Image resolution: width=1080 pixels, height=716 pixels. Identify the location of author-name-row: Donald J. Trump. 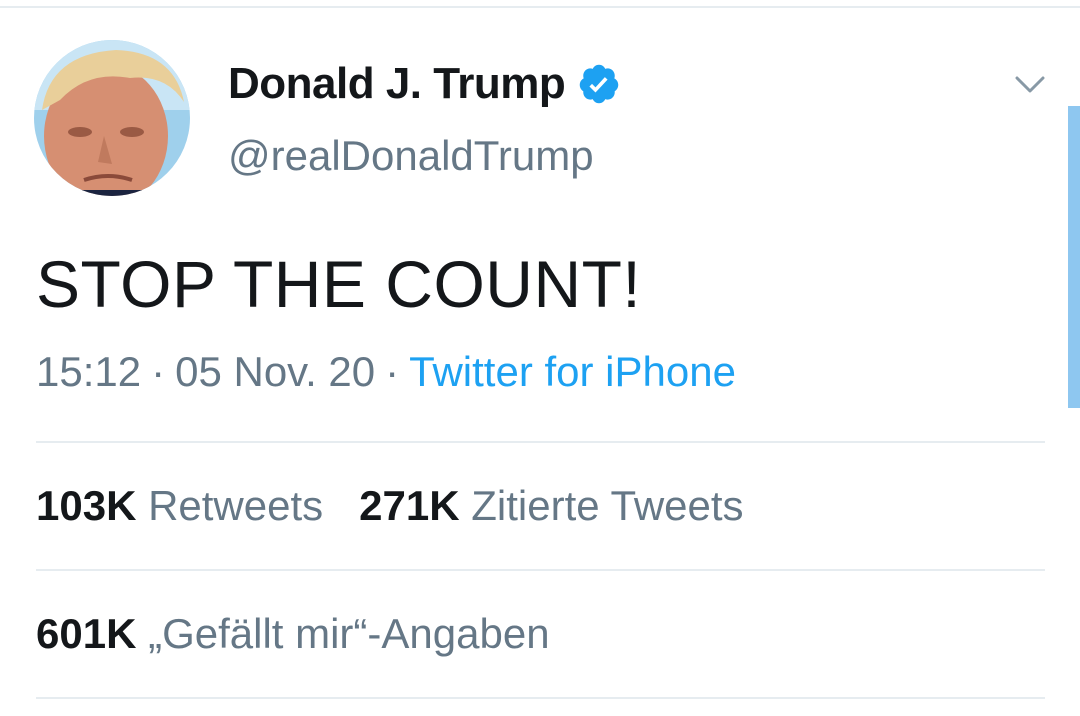
(424, 84).